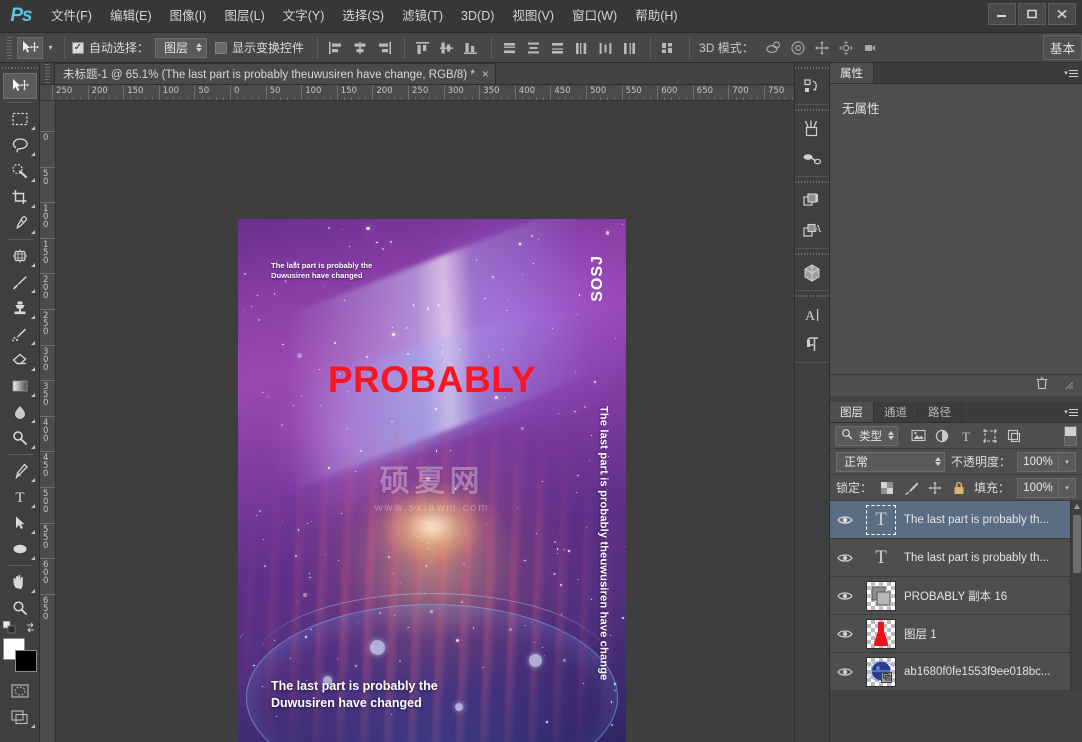 This screenshot has width=1082, height=742. Describe the element at coordinates (958, 487) in the screenshot. I see `lock-all-icon` at that location.